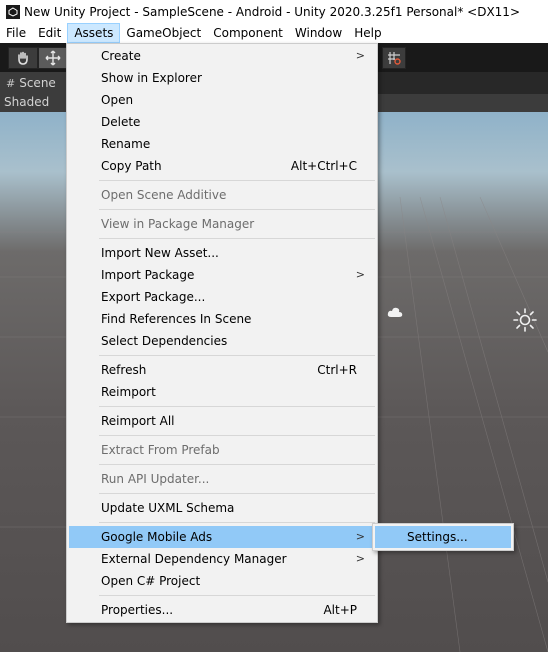 This screenshot has height=652, width=548. What do you see at coordinates (26, 102) in the screenshot?
I see `shading-mode-dropdown: Shaded` at bounding box center [26, 102].